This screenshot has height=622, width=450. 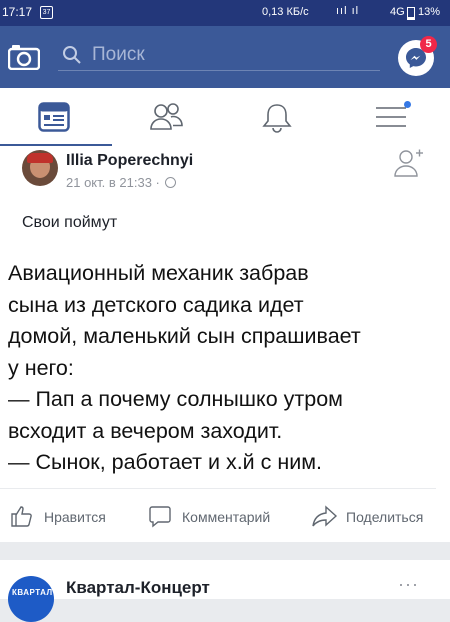 What do you see at coordinates (32, 592) in the screenshot?
I see `page-avatar-text: КВАРТАЛ` at bounding box center [32, 592].